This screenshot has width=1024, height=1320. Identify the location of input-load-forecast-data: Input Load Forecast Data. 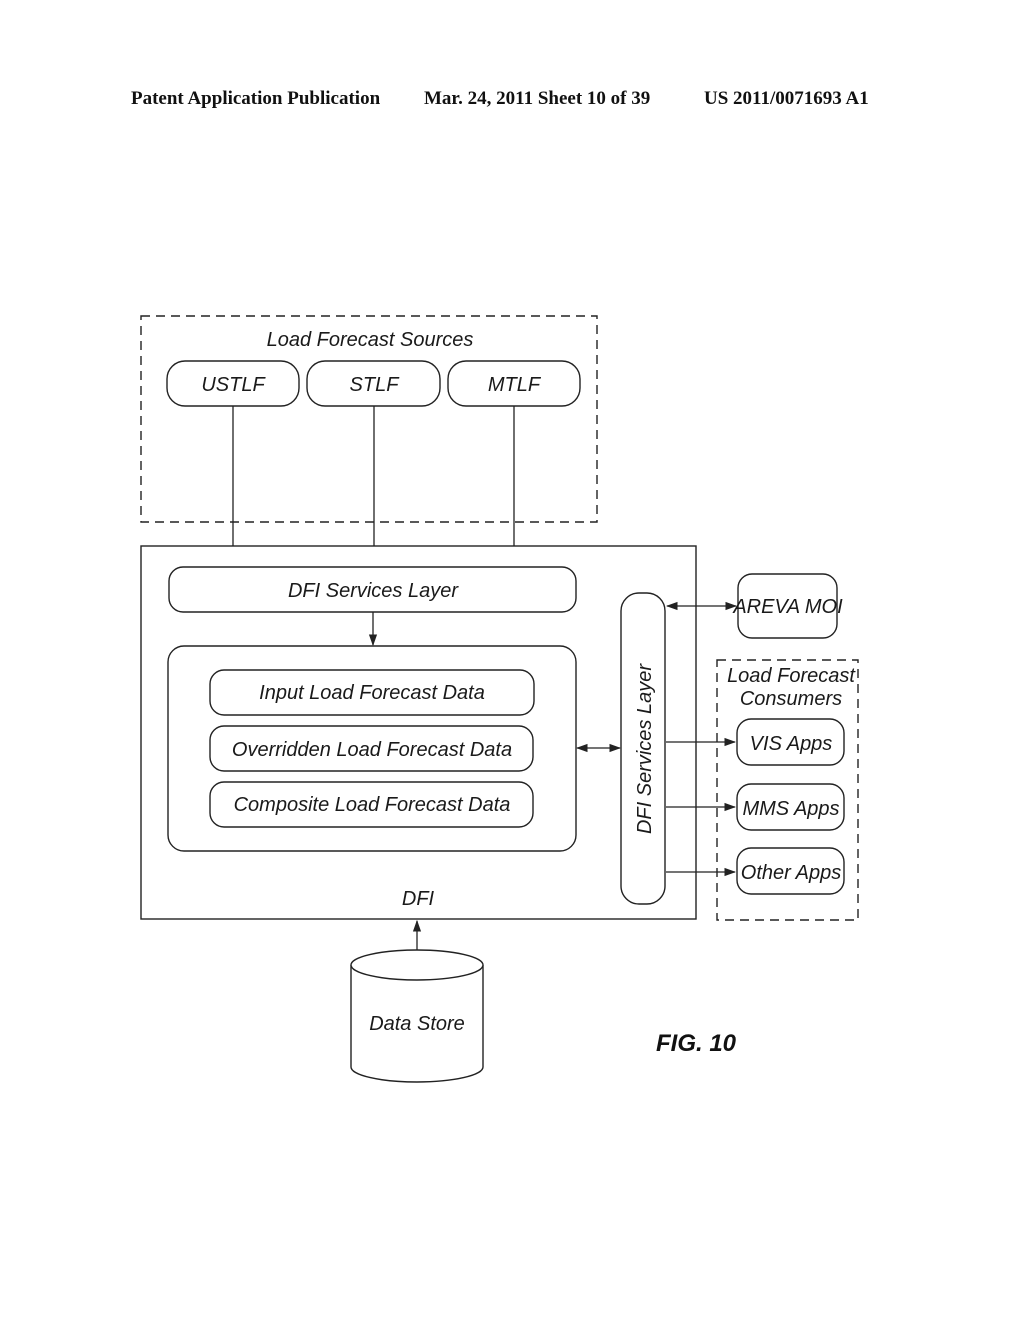
(372, 692).